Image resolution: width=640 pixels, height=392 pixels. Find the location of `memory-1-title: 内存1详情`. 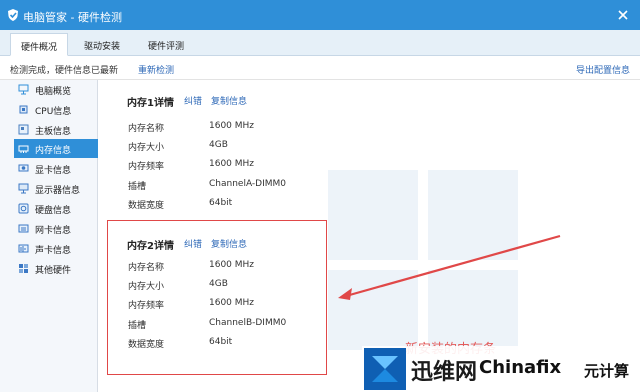

memory-1-title: 内存1详情 is located at coordinates (150, 103).